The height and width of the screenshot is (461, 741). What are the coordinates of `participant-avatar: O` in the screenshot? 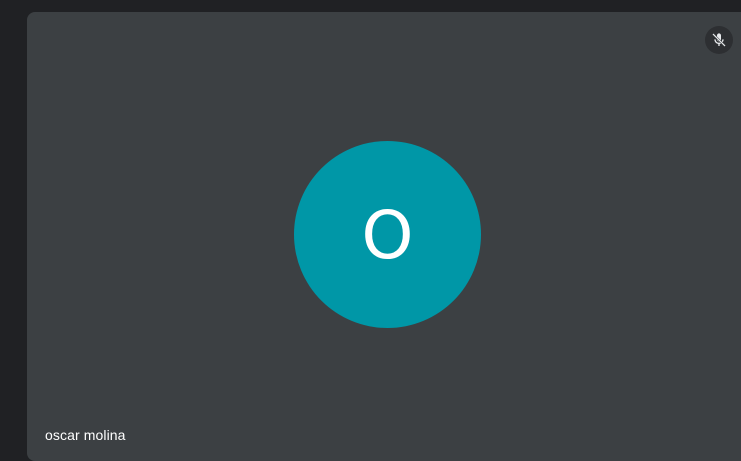 It's located at (387, 234).